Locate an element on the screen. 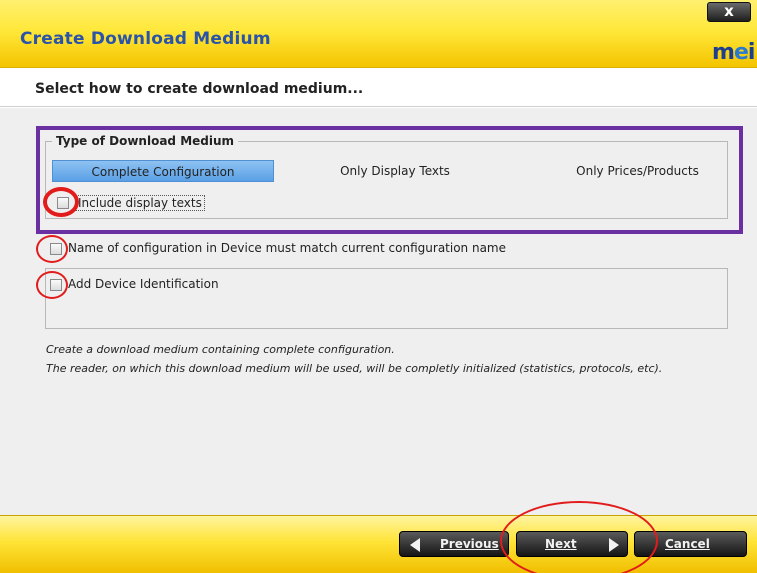 The width and height of the screenshot is (757, 573). logo-letter: e is located at coordinates (741, 52).